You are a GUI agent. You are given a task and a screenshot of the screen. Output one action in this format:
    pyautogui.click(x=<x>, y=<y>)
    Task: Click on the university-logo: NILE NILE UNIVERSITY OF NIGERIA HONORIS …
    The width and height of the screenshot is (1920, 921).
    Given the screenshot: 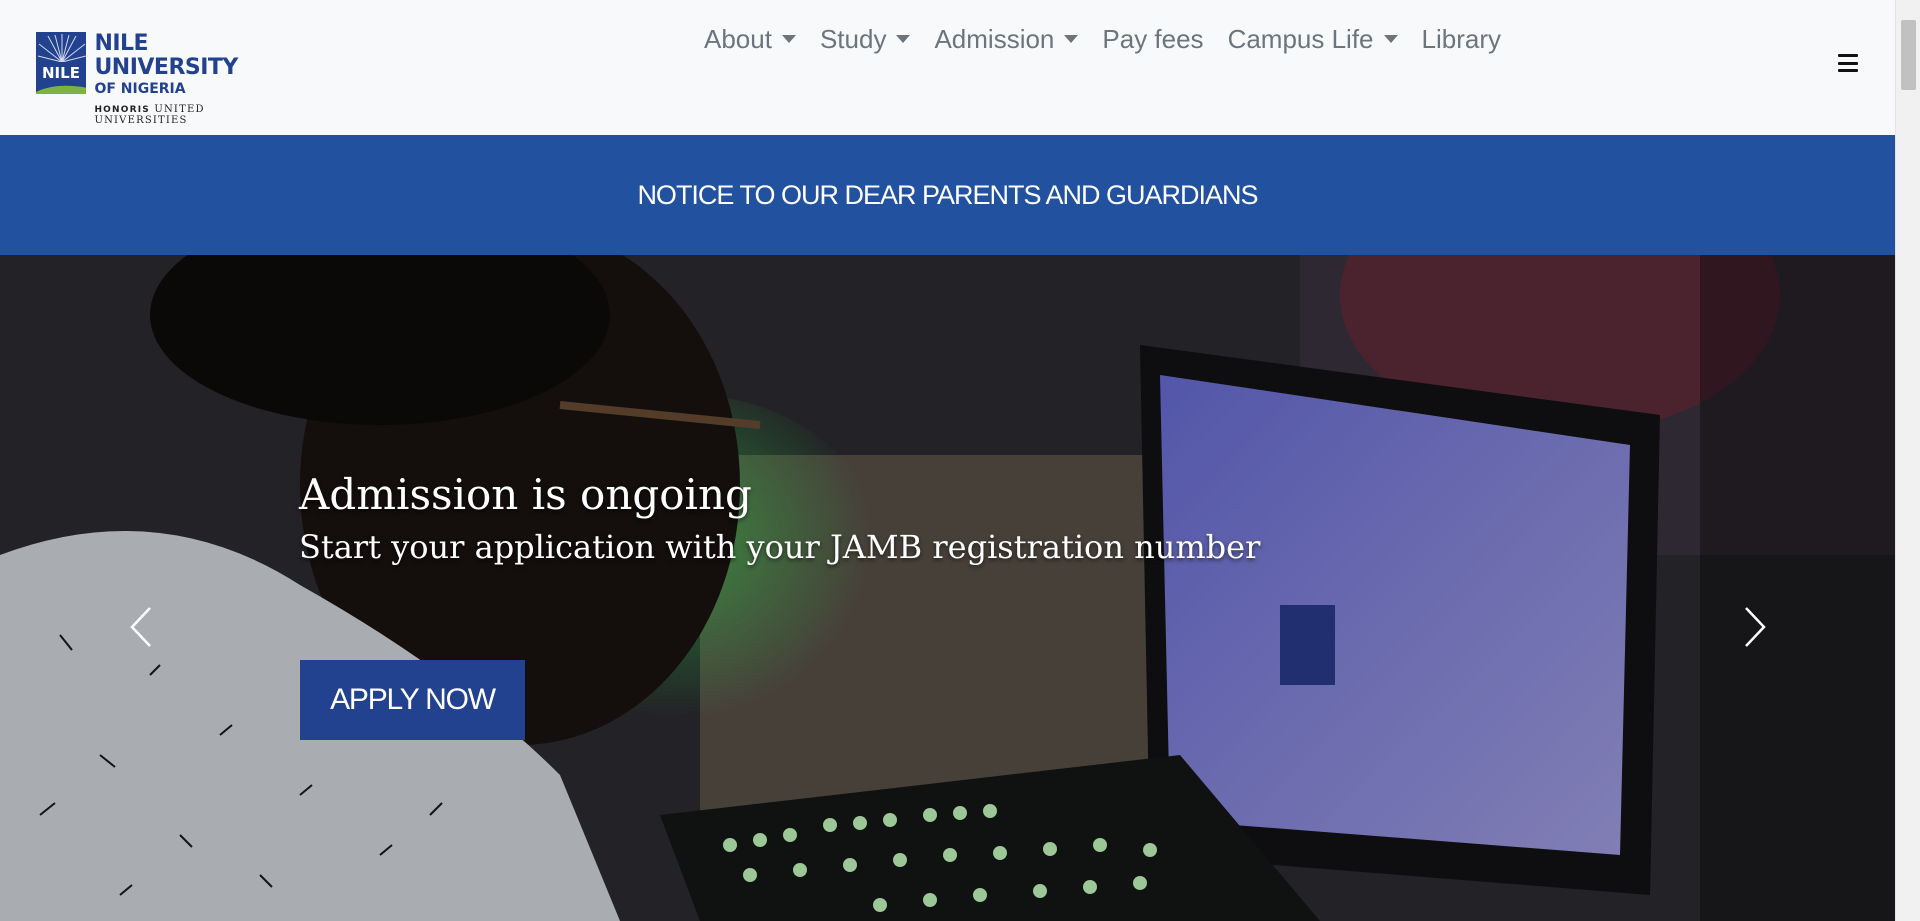 What is the action you would take?
    pyautogui.click(x=166, y=78)
    